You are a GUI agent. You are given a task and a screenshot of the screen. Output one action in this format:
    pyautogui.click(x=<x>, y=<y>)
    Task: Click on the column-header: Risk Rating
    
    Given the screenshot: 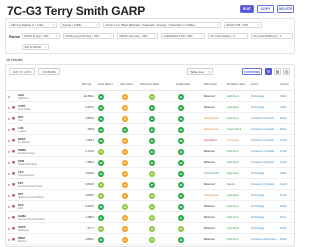 What is the action you would take?
    pyautogui.click(x=210, y=84)
    